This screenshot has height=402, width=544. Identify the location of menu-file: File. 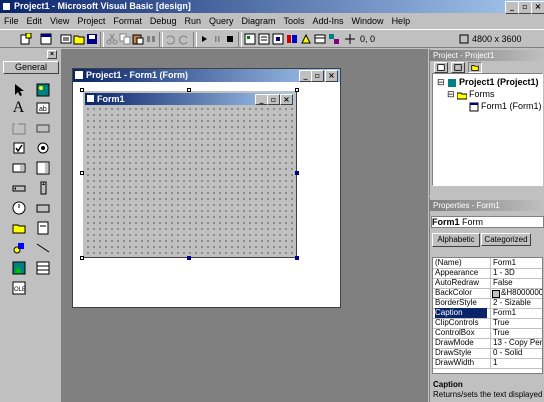
(11, 21).